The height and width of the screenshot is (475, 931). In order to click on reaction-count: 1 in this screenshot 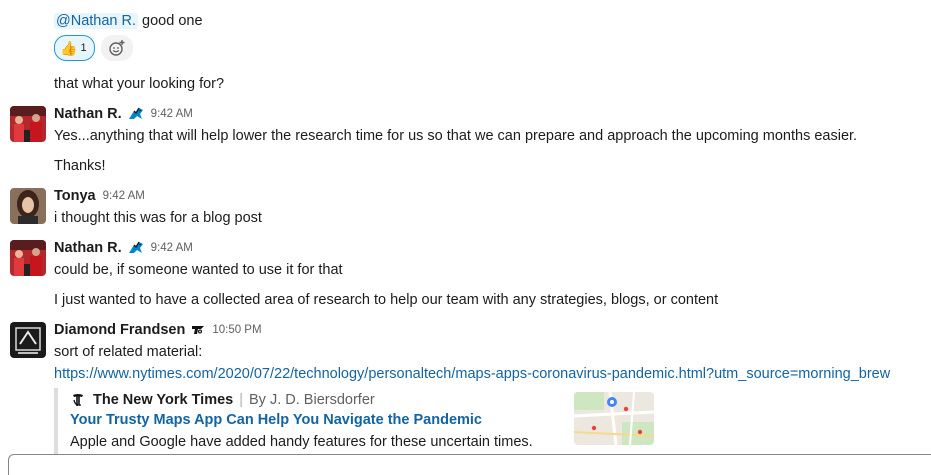, I will do `click(83, 48)`.